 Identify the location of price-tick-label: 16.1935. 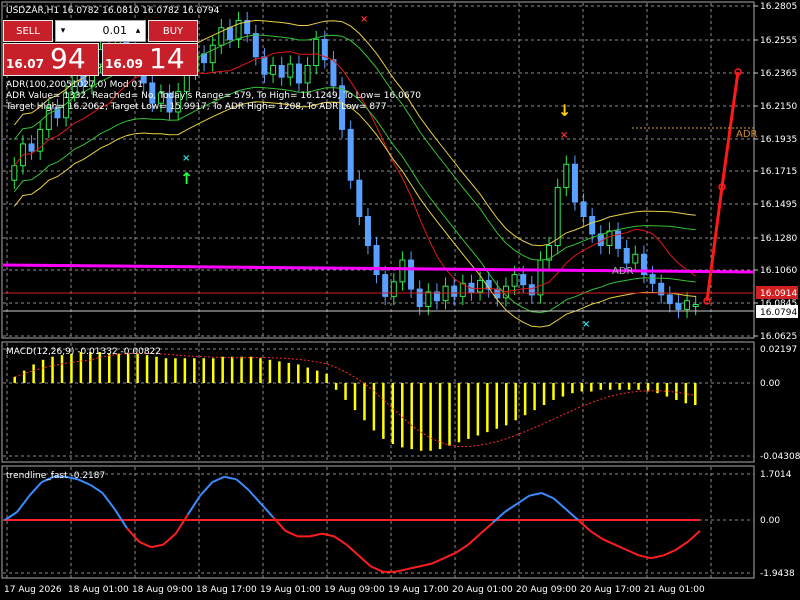
(778, 140).